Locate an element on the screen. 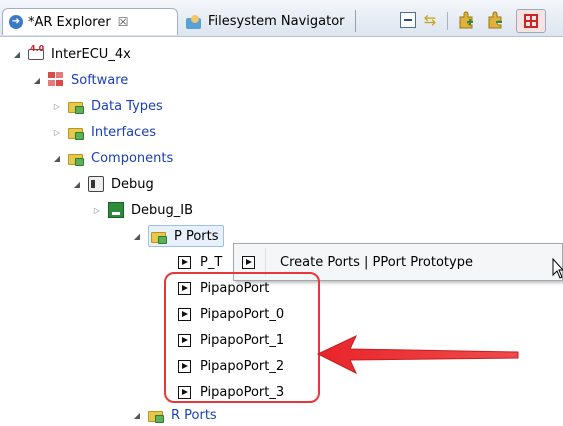 This screenshot has height=426, width=563. internal-behavior-icon is located at coordinates (116, 210).